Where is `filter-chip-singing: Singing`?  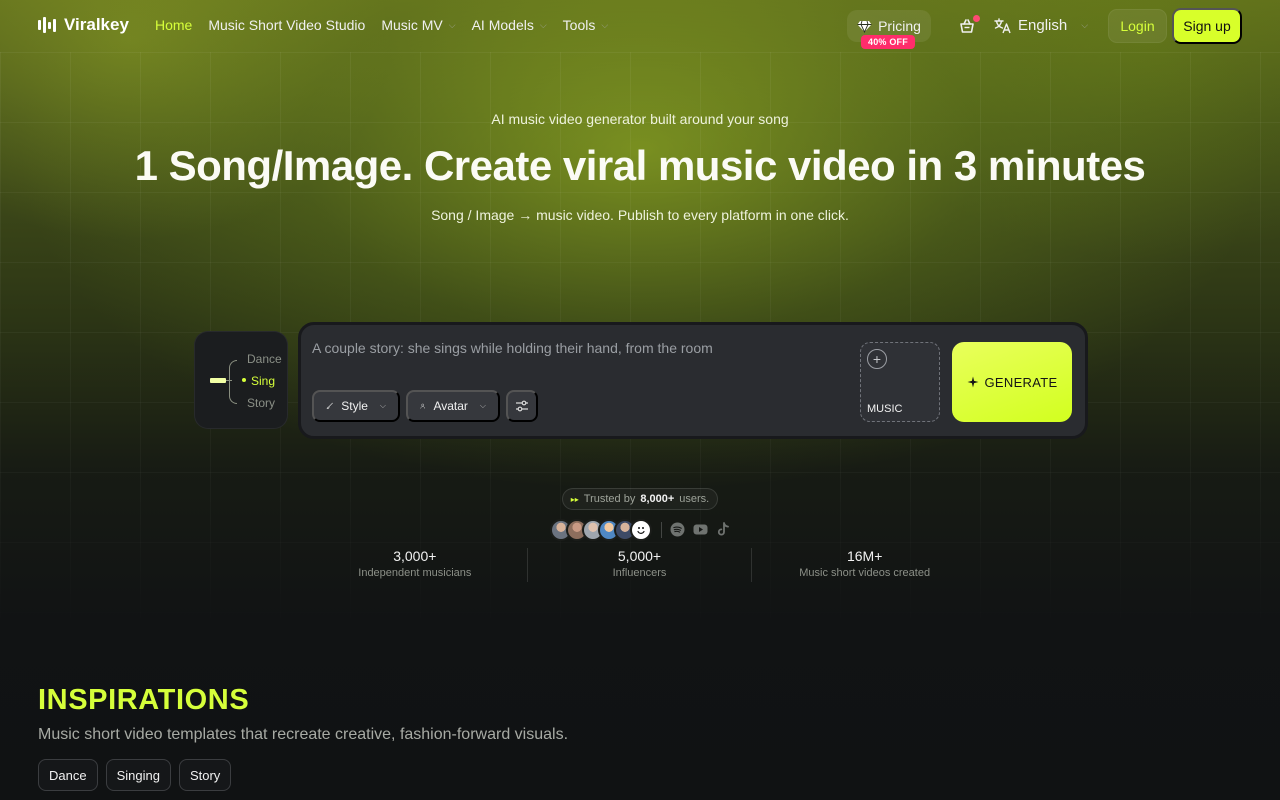 filter-chip-singing: Singing is located at coordinates (138, 775).